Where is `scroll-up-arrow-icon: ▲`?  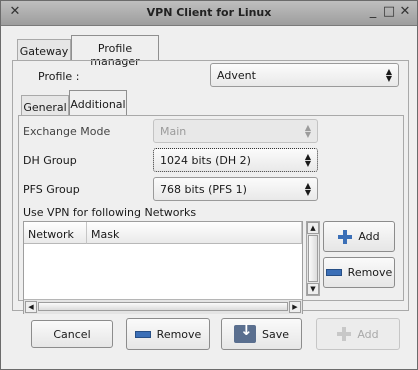 scroll-up-arrow-icon: ▲ is located at coordinates (313, 228).